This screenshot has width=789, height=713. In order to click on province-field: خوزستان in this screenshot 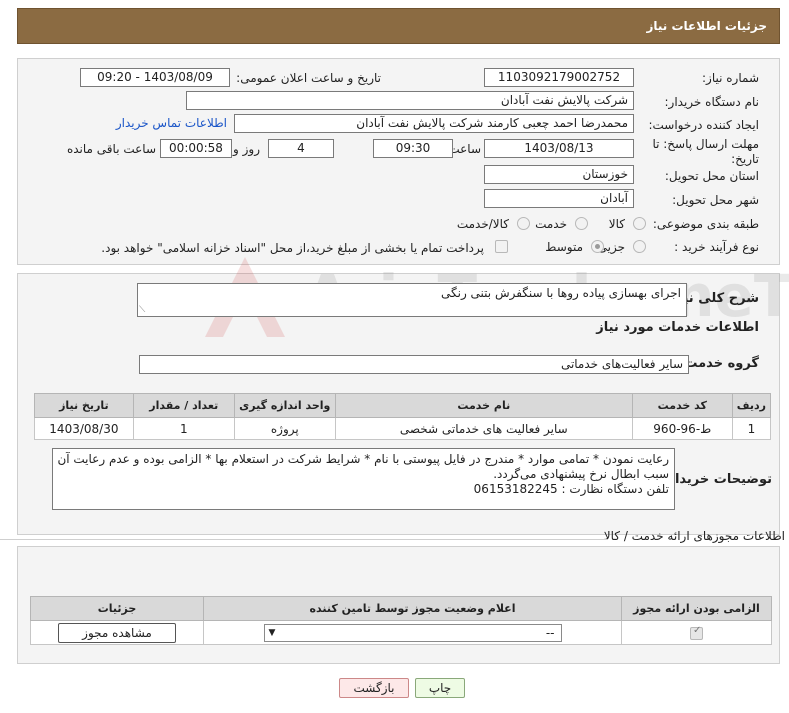, I will do `click(559, 174)`.